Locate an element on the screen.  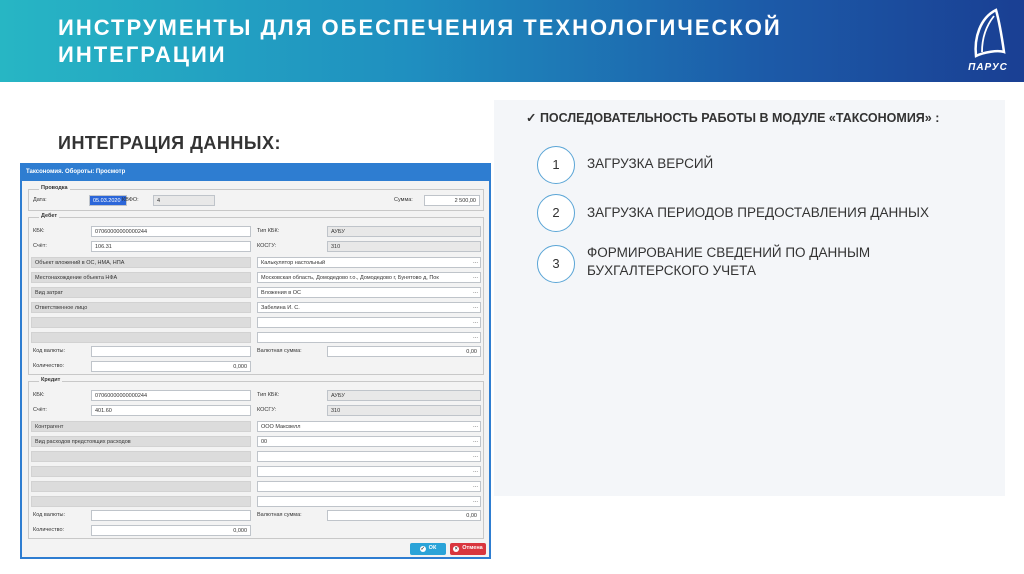
debit-group-label: Дебет is located at coordinates (49, 216).